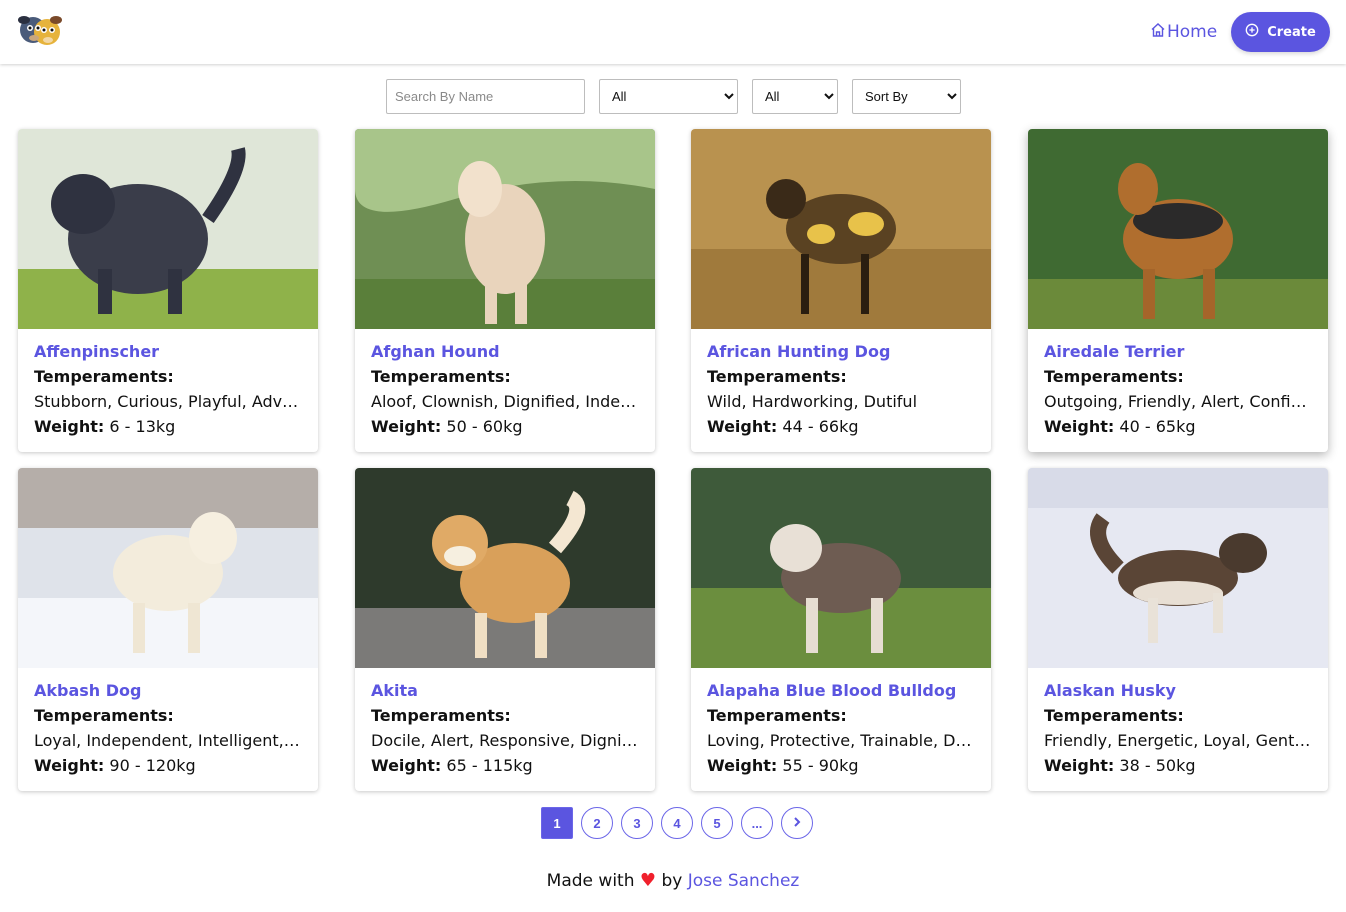  I want to click on chevron-right-icon, so click(797, 823).